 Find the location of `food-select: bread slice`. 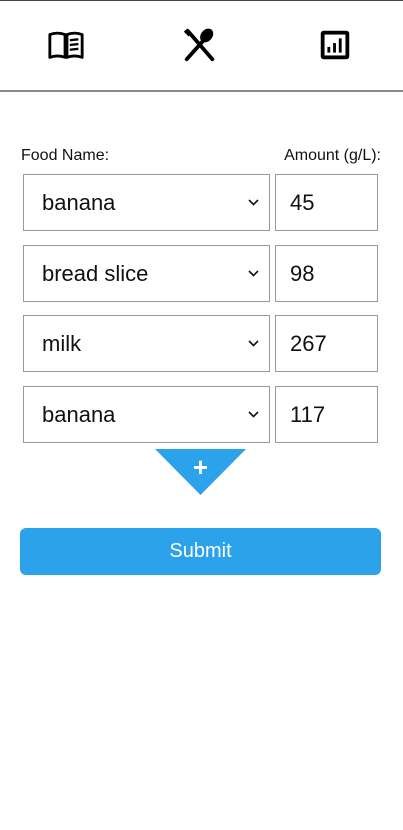

food-select: bread slice is located at coordinates (146, 273).